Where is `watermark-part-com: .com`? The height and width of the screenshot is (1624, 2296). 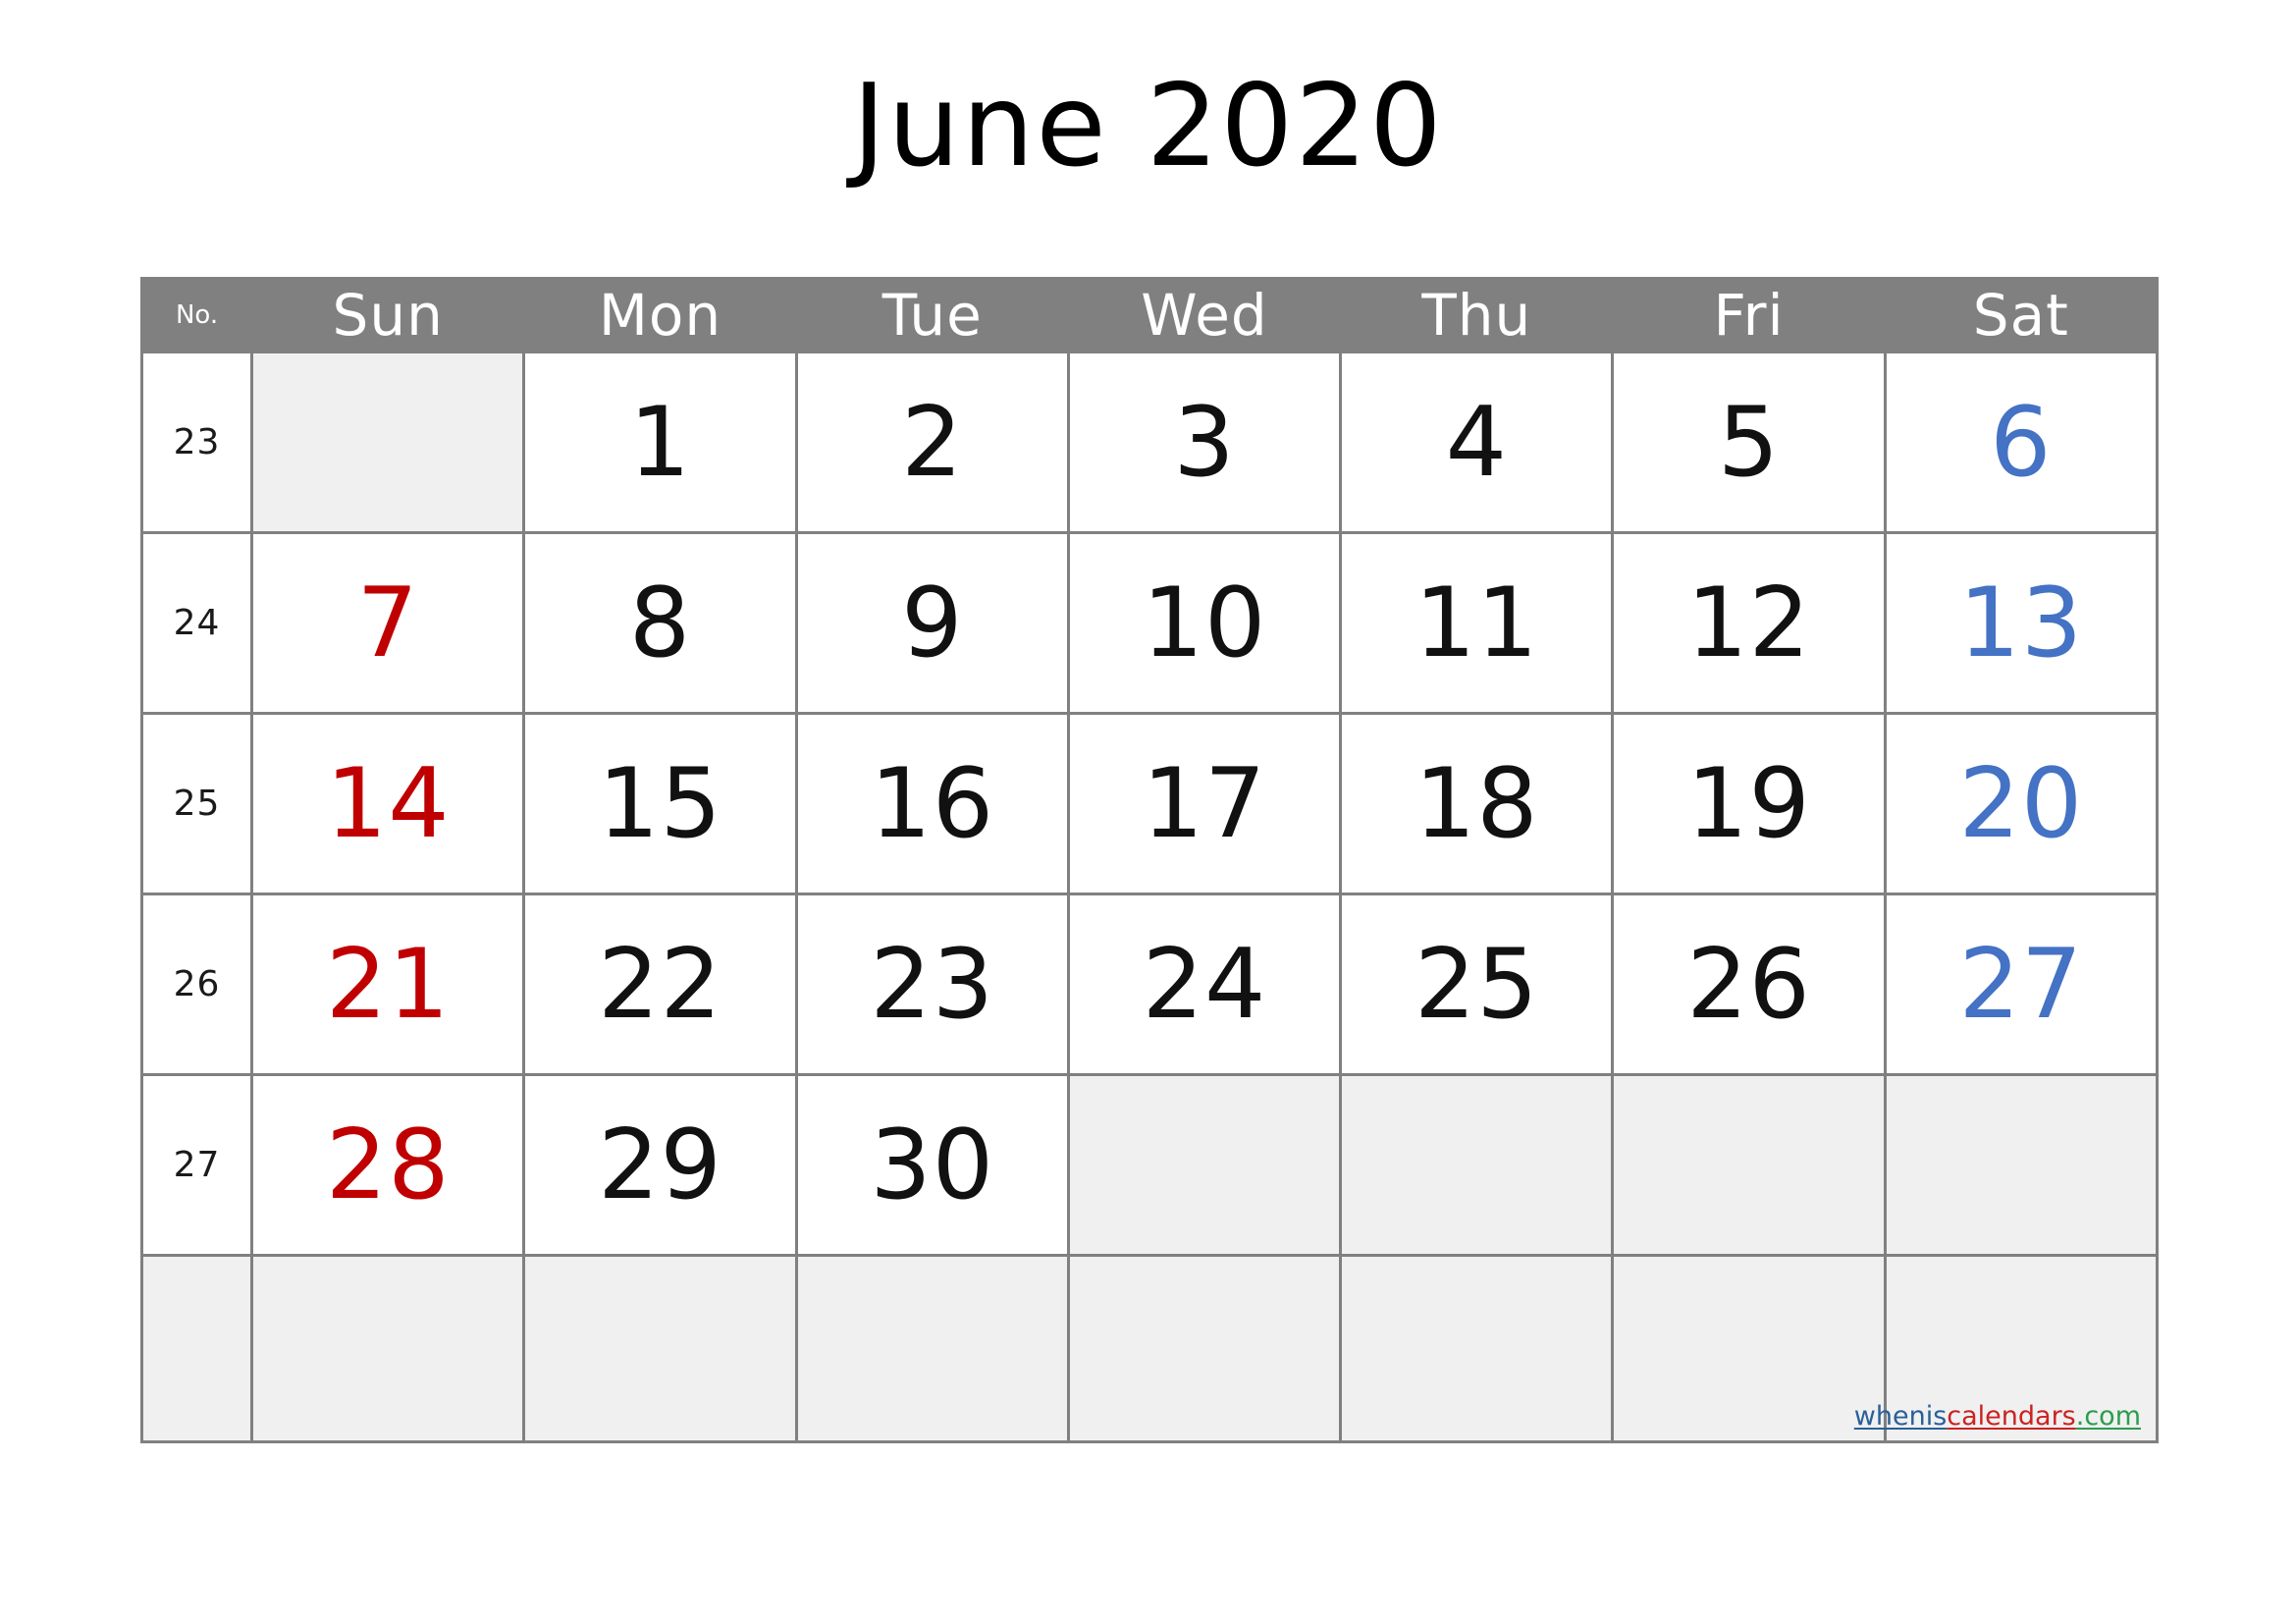 watermark-part-com: .com is located at coordinates (2108, 1416).